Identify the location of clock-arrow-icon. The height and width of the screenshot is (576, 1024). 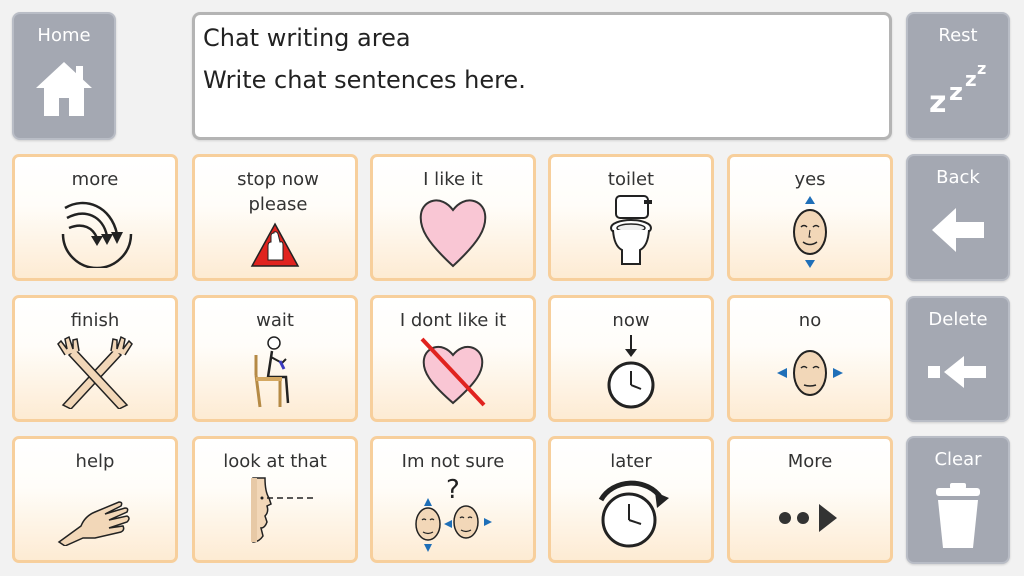
(631, 515).